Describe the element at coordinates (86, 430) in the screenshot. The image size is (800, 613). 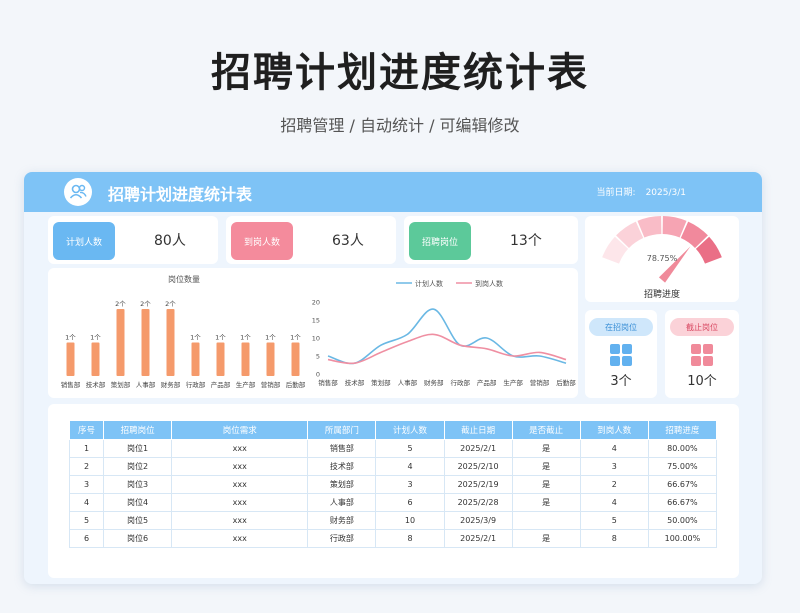
I see `column-header: 序号` at that location.